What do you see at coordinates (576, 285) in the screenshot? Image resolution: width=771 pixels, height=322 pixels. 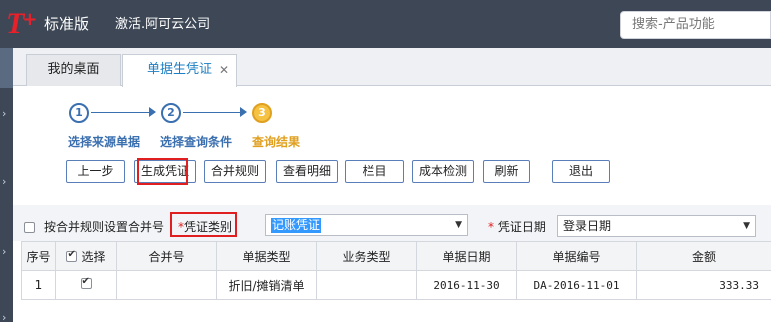 I see `row-doc-no: DA-2016-11-01` at bounding box center [576, 285].